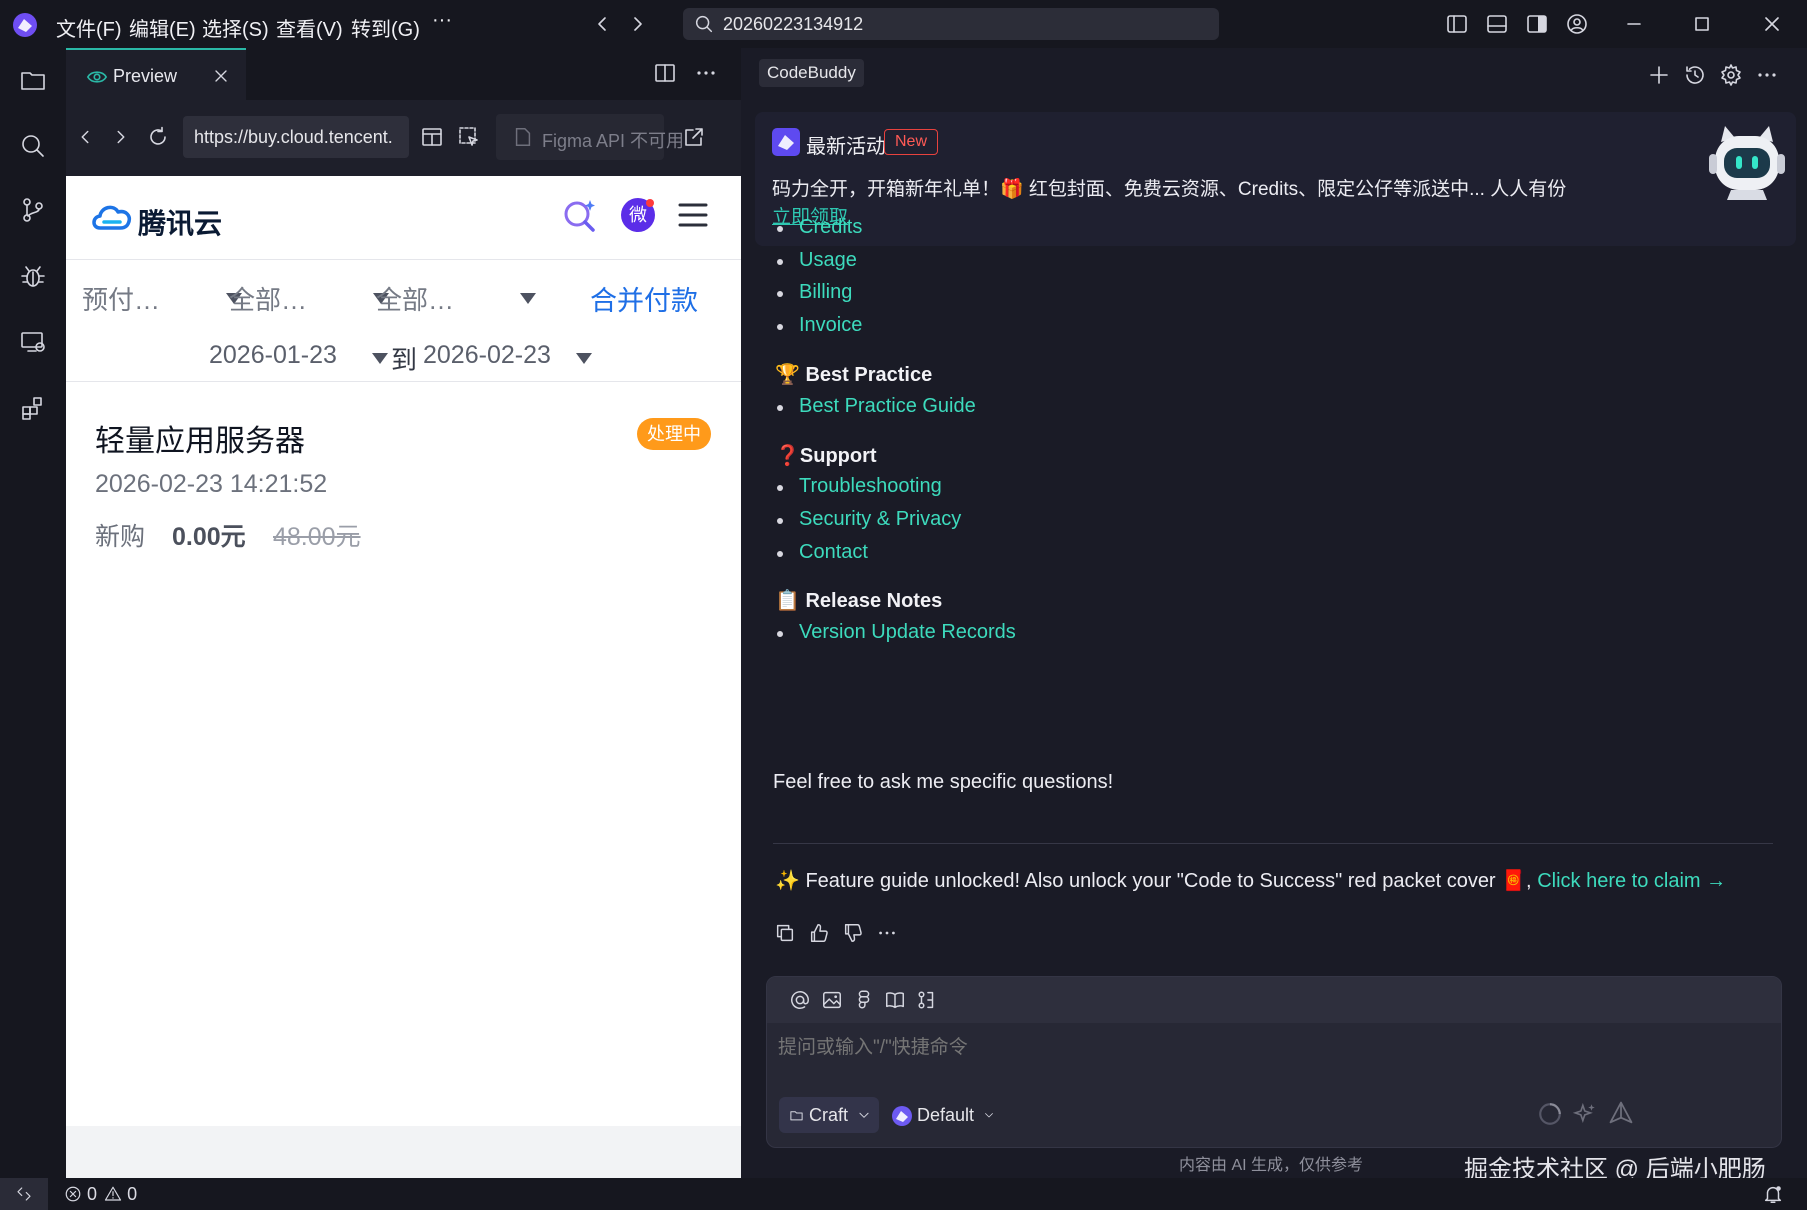 The height and width of the screenshot is (1210, 1807). Describe the element at coordinates (1659, 75) in the screenshot. I see `new-chat-icon` at that location.